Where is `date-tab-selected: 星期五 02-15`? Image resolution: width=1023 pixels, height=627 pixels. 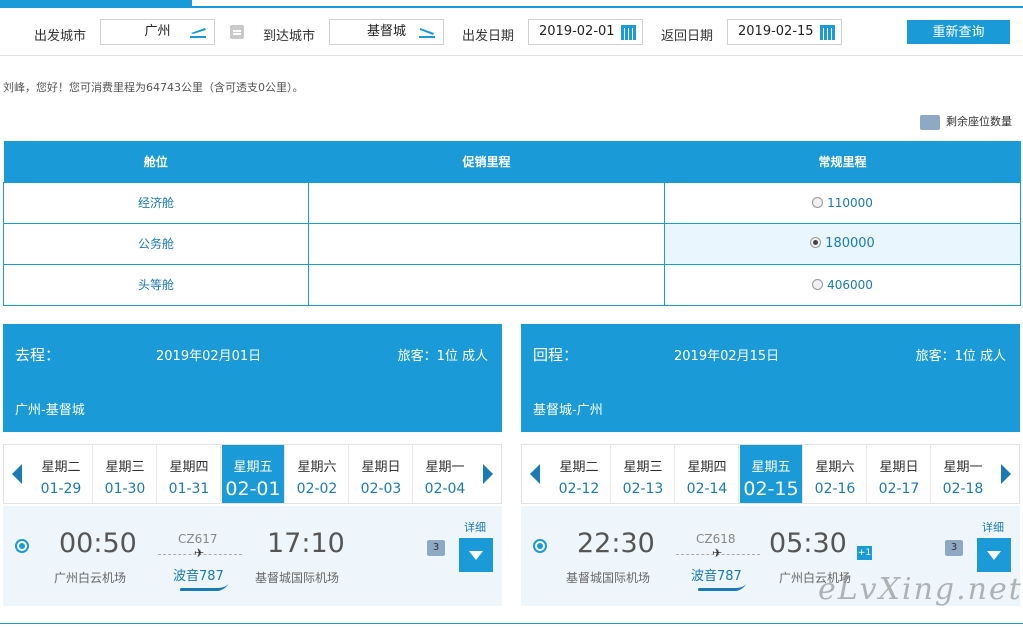 date-tab-selected: 星期五 02-15 is located at coordinates (771, 474).